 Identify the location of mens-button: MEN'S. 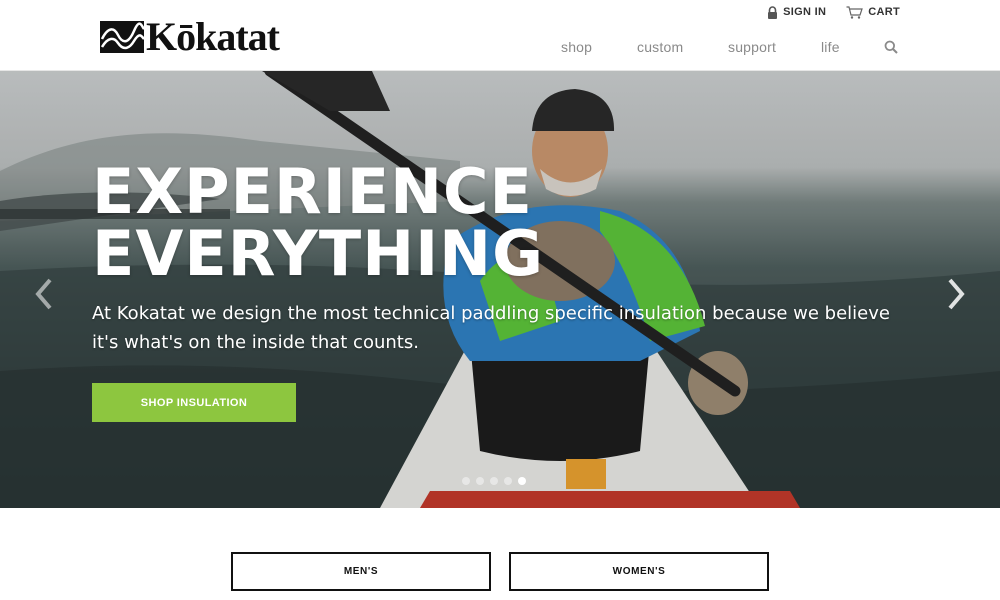
(361, 571).